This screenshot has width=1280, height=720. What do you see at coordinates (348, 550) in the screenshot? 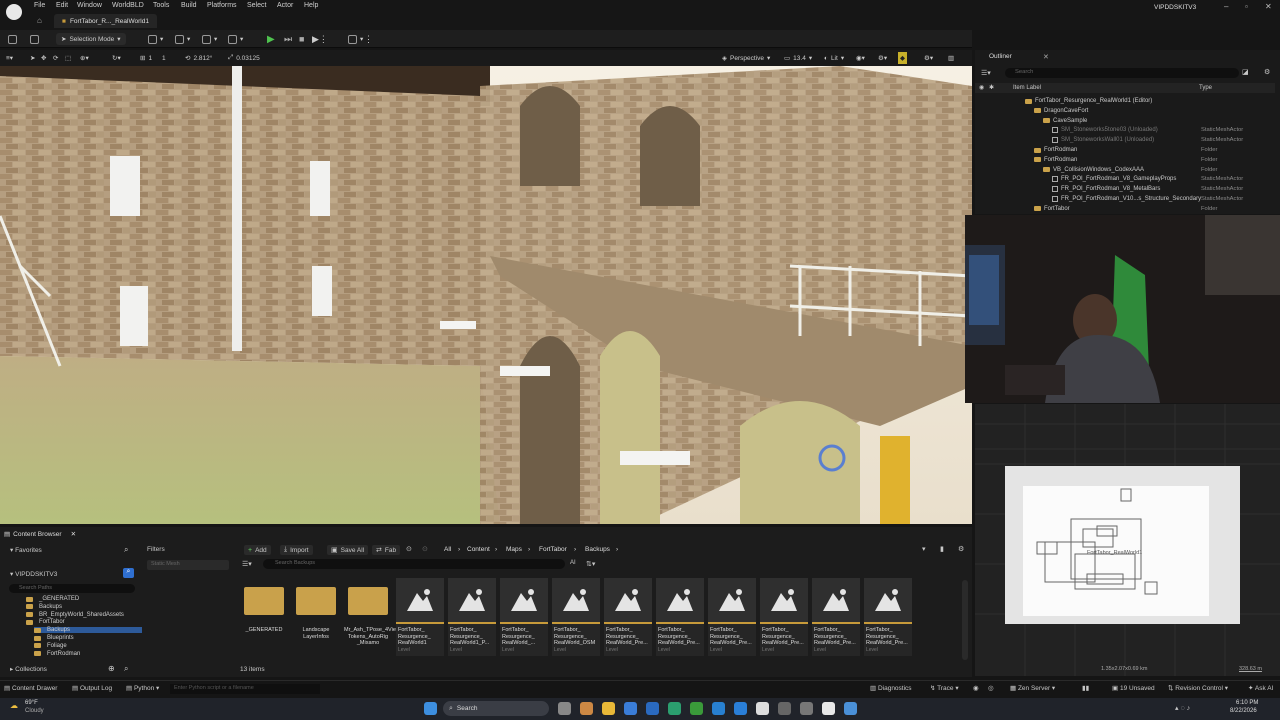
I see `save-all-button: ▣ Save All` at bounding box center [348, 550].